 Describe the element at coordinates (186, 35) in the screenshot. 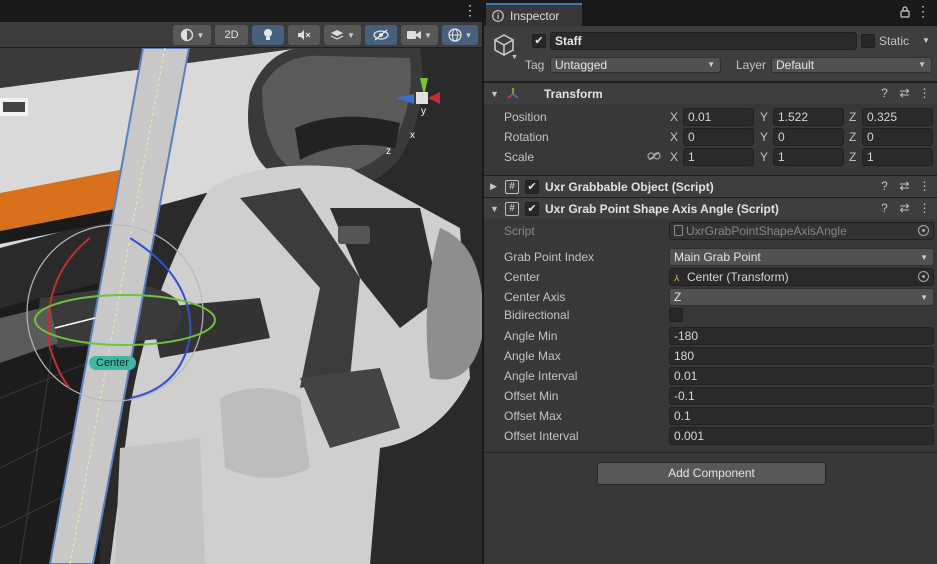

I see `shading-sphere-icon` at that location.